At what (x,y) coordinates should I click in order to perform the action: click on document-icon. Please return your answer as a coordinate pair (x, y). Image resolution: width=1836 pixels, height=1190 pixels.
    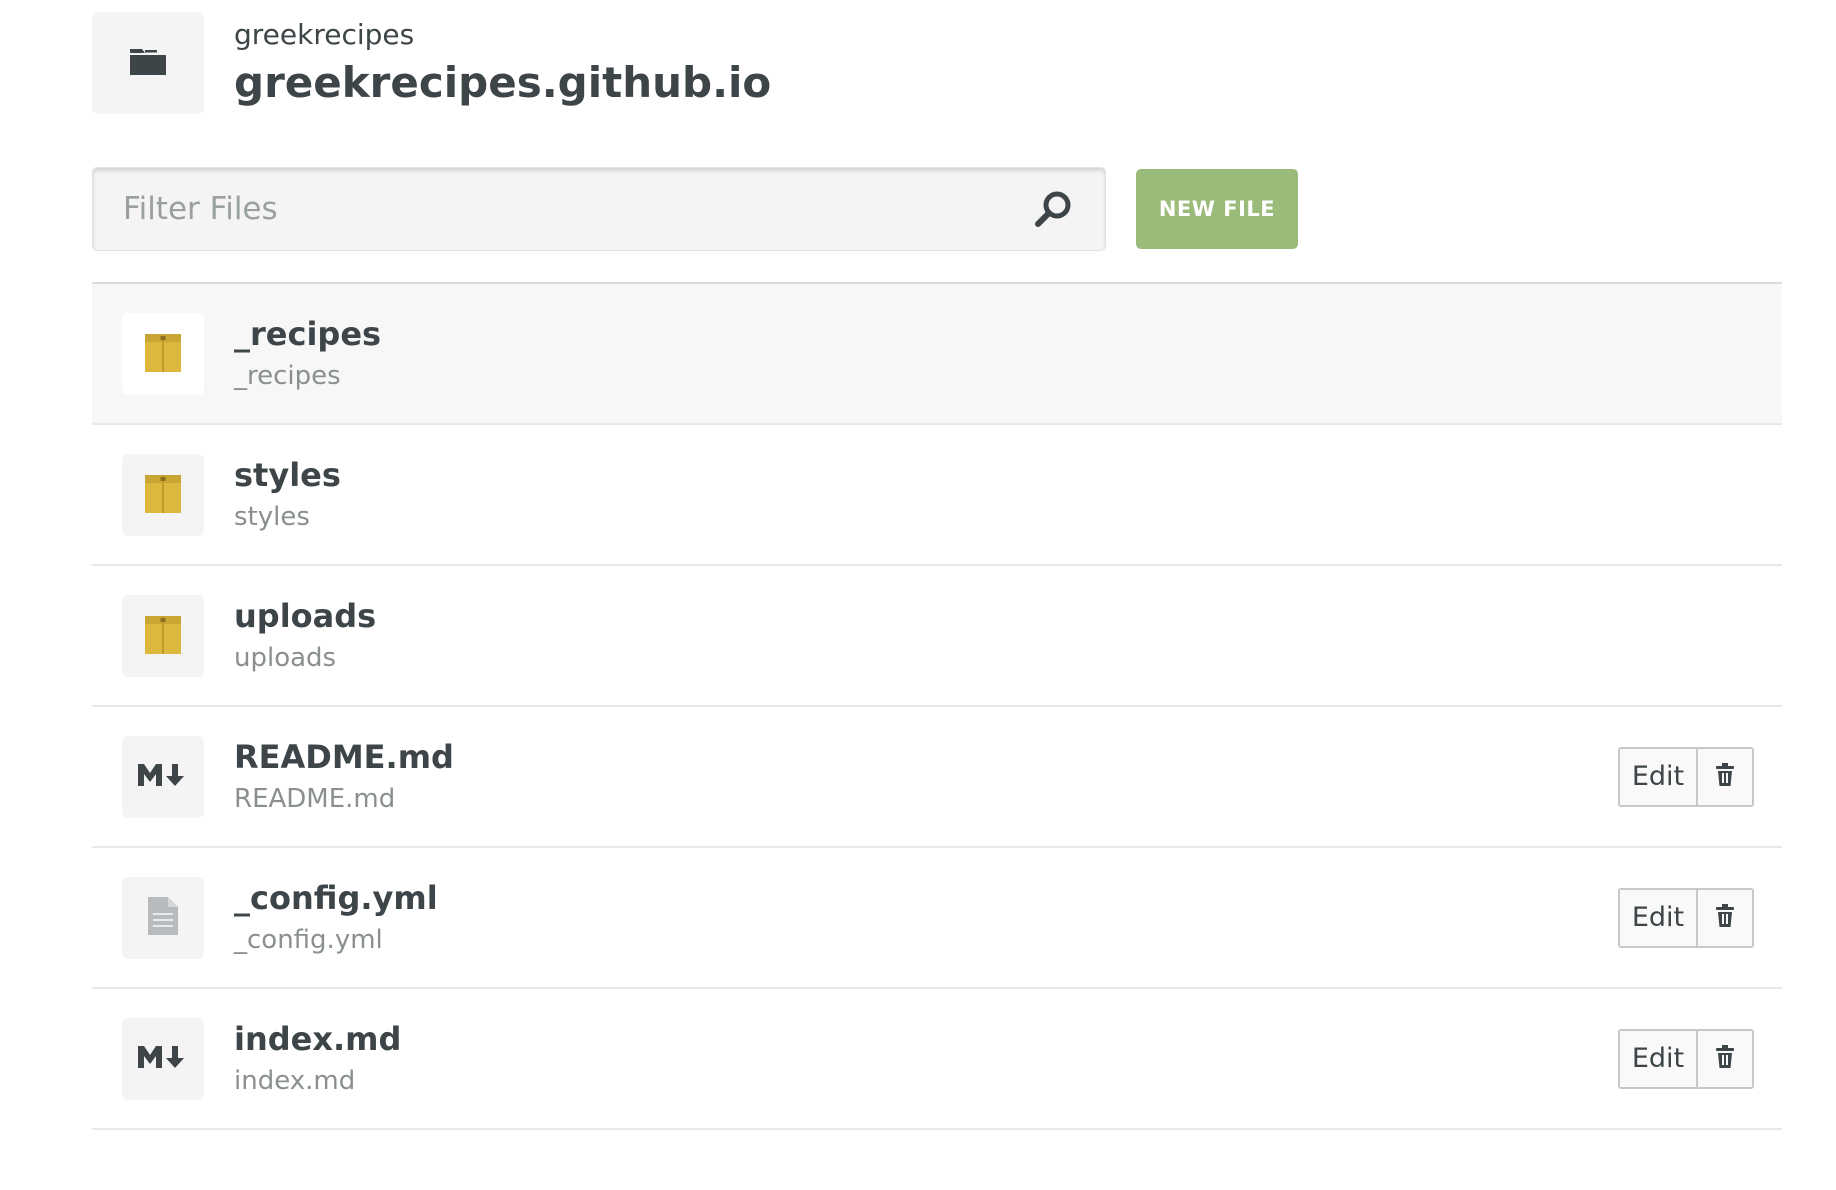
    Looking at the image, I should click on (163, 918).